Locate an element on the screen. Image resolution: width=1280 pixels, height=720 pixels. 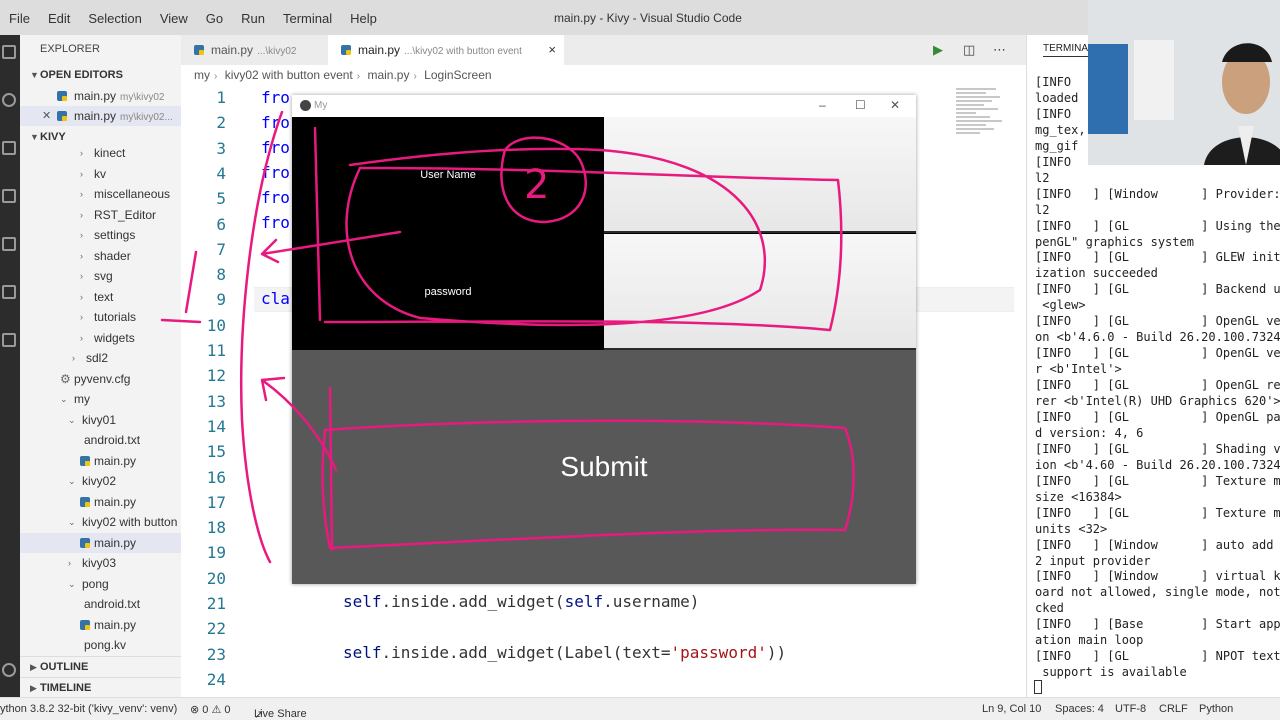
breadcrumb-folder: kivy02 with button event is located at coordinates (289, 75).